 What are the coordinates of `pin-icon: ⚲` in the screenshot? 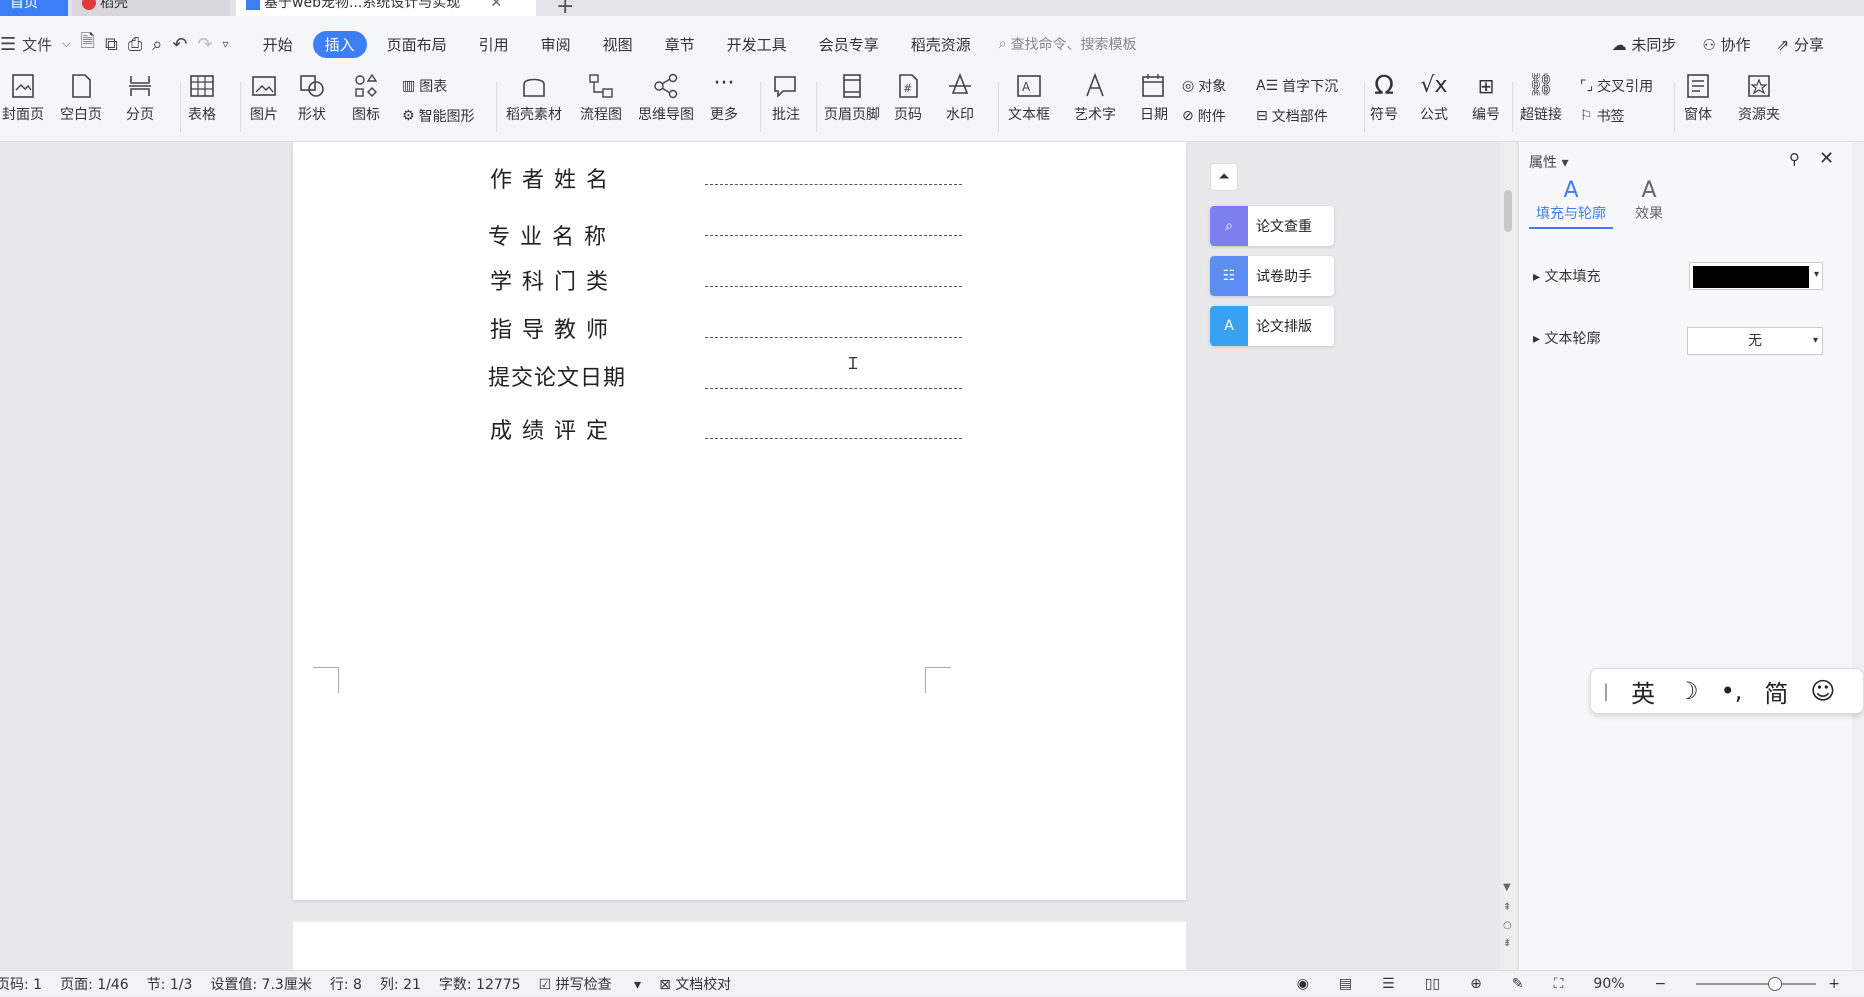 It's located at (1794, 159).